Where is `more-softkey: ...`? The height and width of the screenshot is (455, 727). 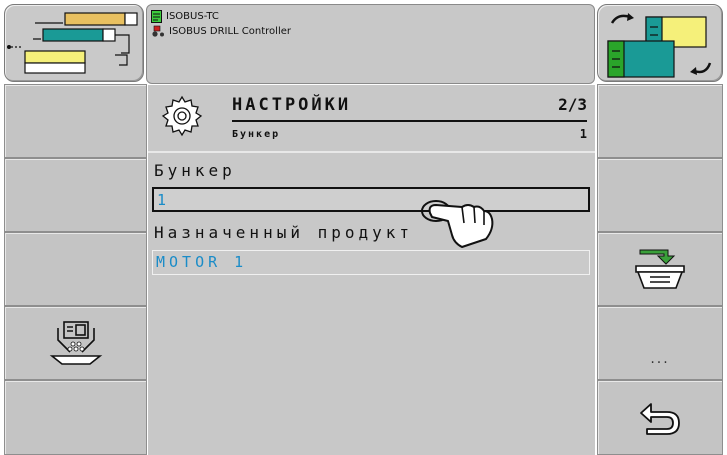
more-softkey: ... is located at coordinates (660, 343).